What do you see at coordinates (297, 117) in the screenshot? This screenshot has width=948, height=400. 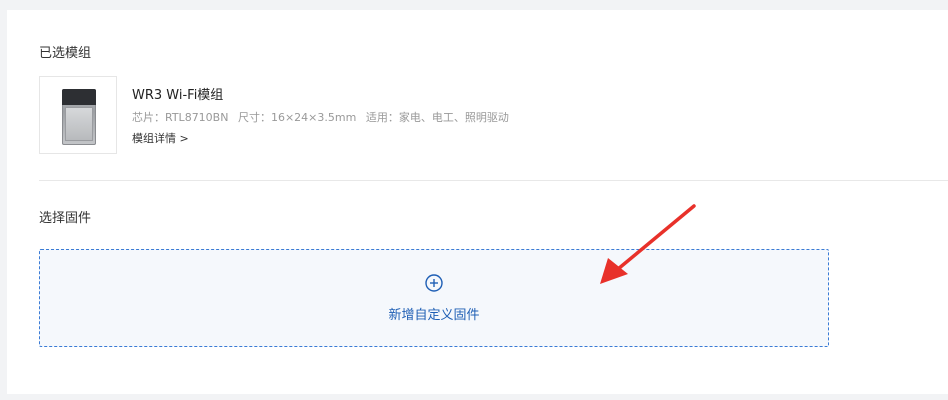 I see `module-size-spec: 尺寸：16×24×3.5mm` at bounding box center [297, 117].